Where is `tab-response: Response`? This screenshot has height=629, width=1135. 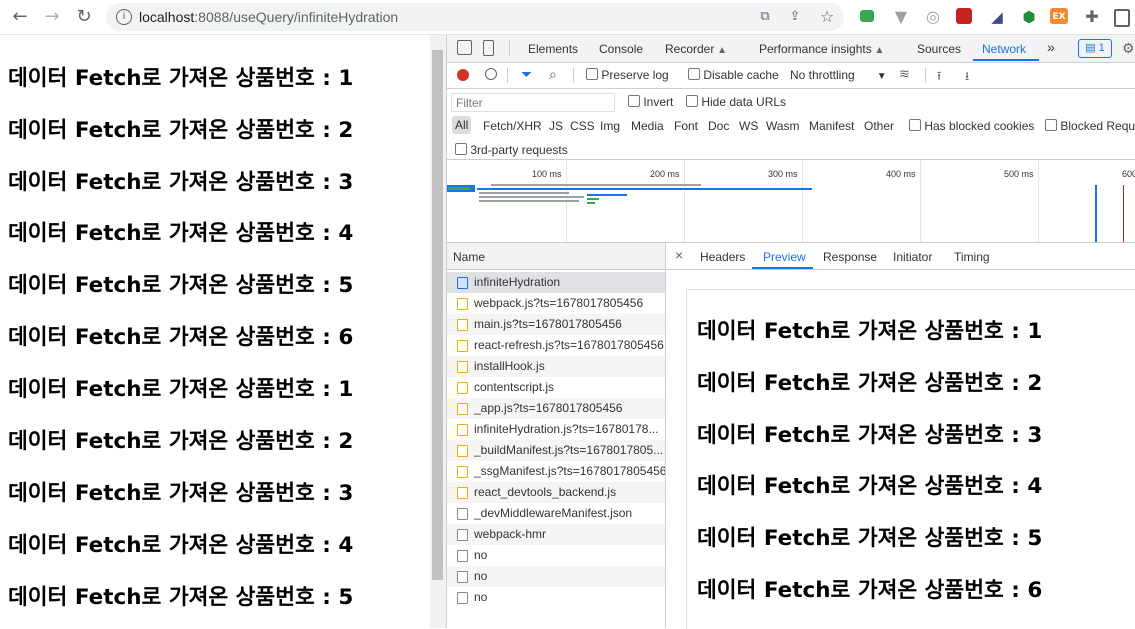
tab-response: Response is located at coordinates (850, 257).